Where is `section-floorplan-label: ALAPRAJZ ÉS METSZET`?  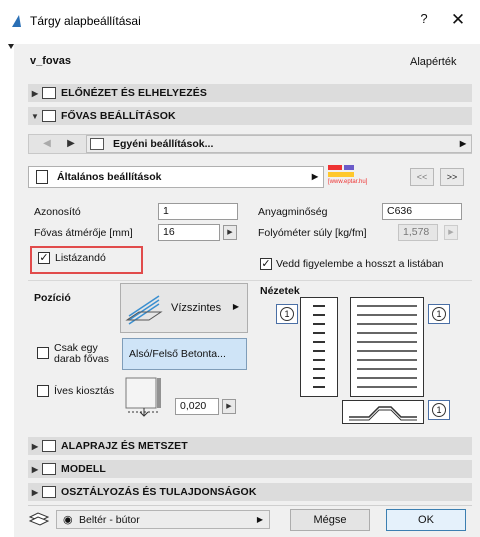 section-floorplan-label: ALAPRAJZ ÉS METSZET is located at coordinates (124, 446).